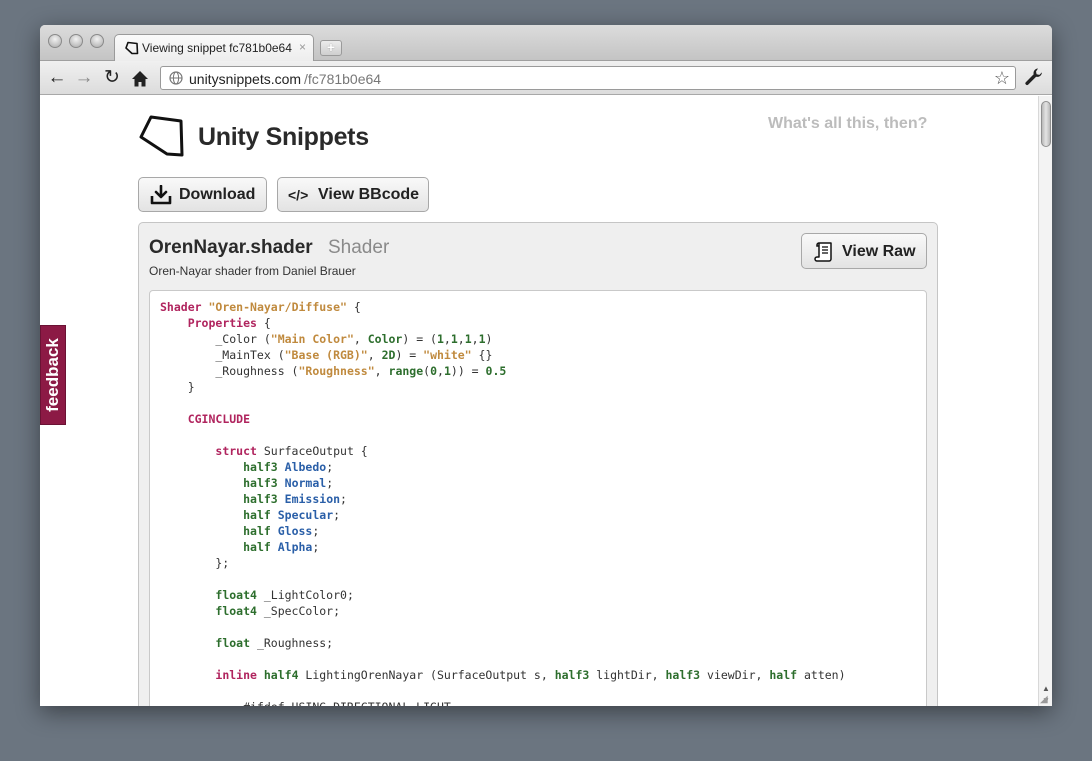 The image size is (1092, 761). I want to click on minimize-window-button, so click(76, 41).